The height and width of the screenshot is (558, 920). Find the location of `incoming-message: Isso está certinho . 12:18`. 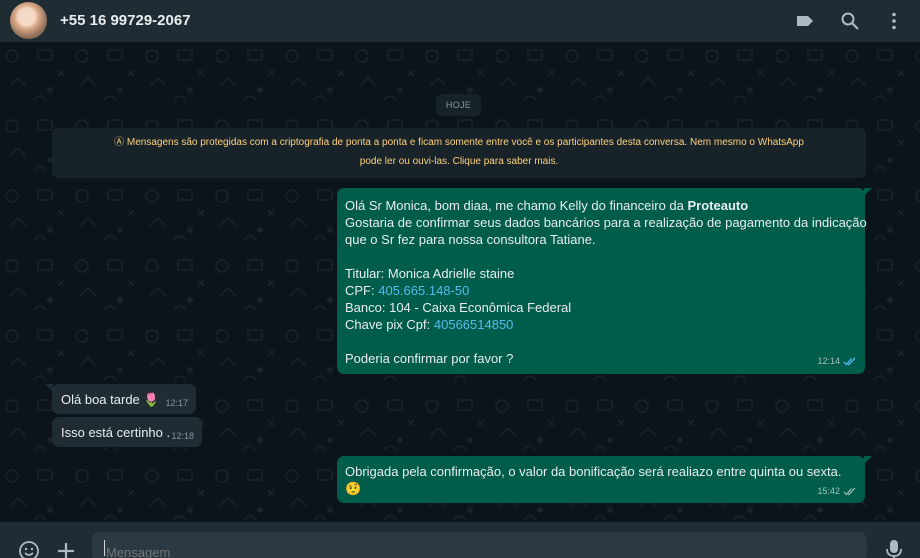

incoming-message: Isso está certinho . 12:18 is located at coordinates (127, 432).